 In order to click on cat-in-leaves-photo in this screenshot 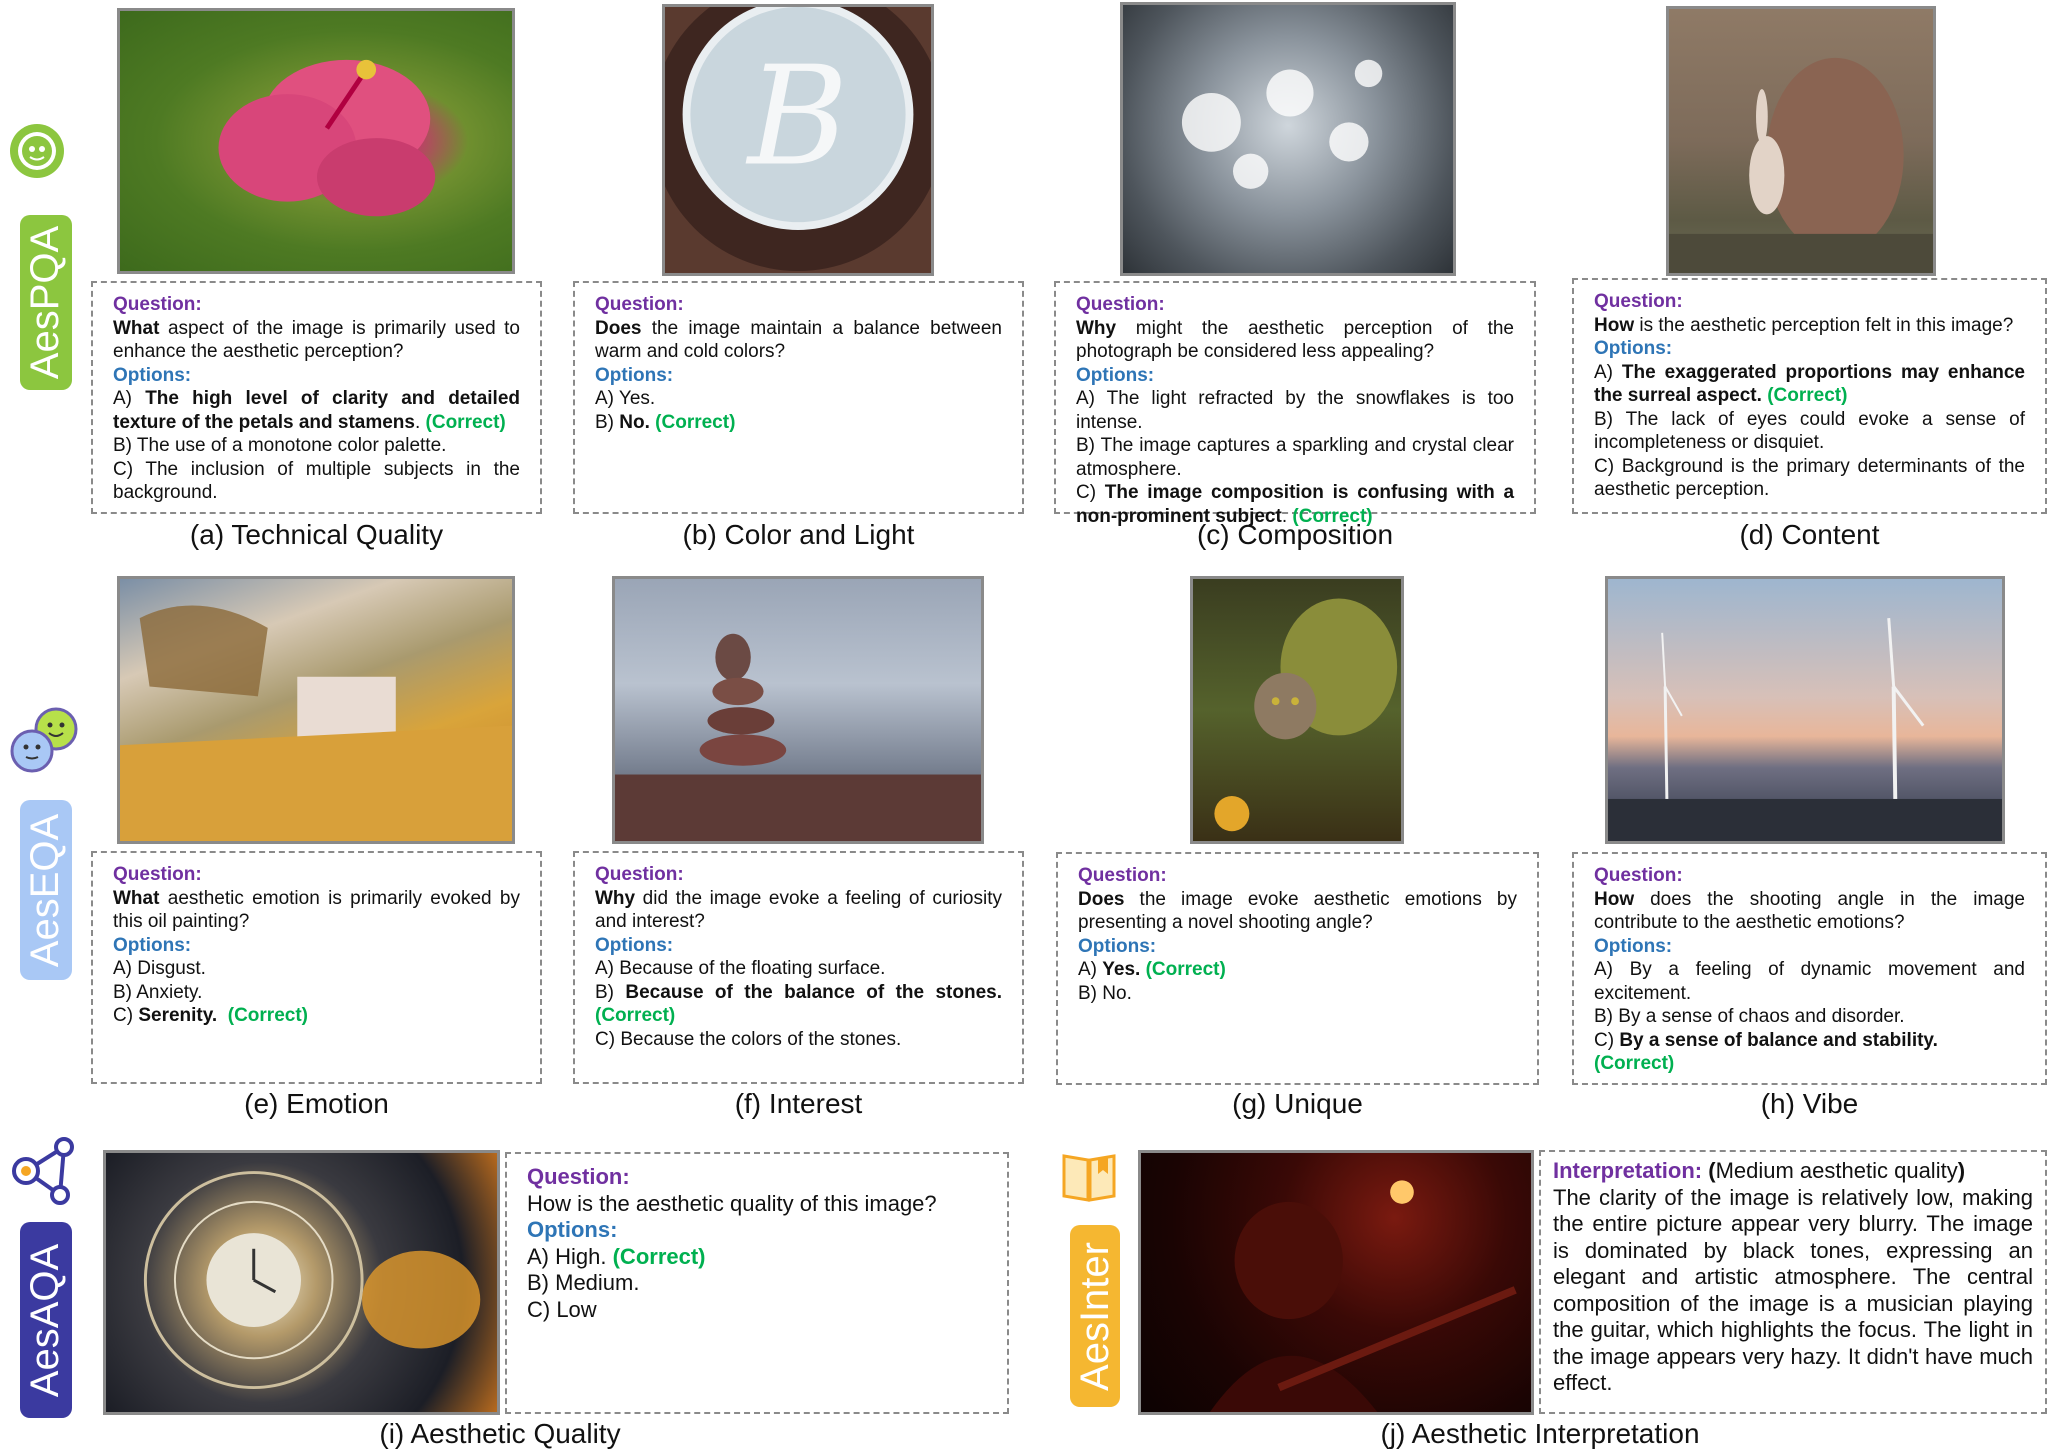, I will do `click(1297, 710)`.